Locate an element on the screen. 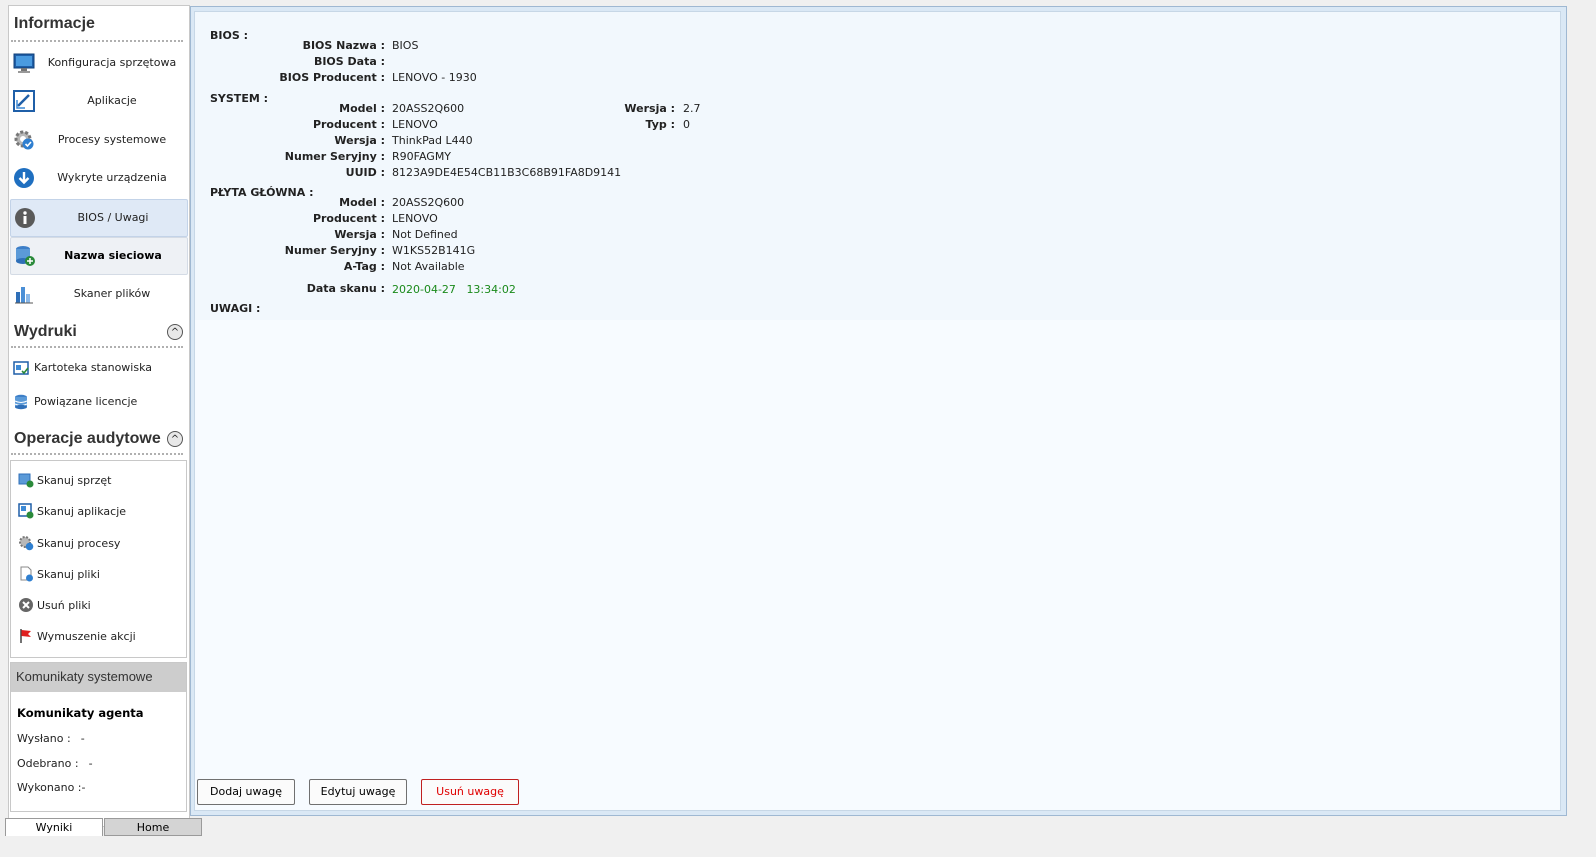  nav-item-detected-devices: Wykryte urządzenia is located at coordinates (98, 178).